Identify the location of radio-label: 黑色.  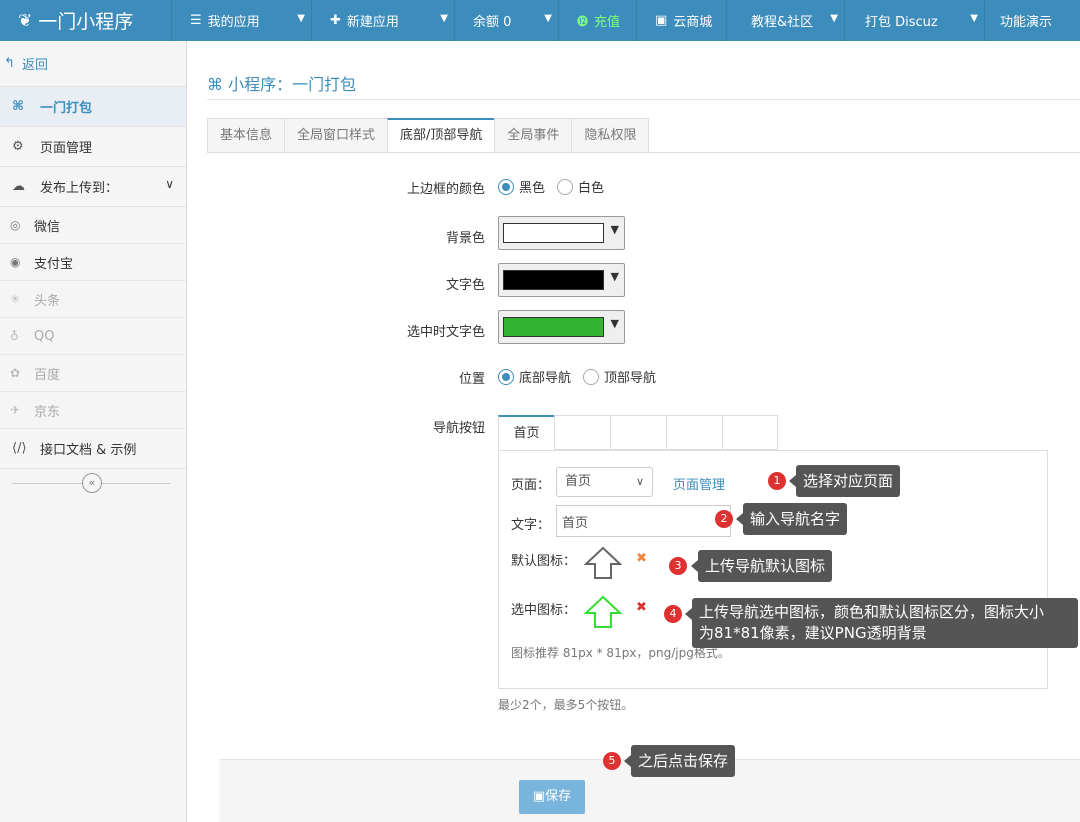
(532, 188).